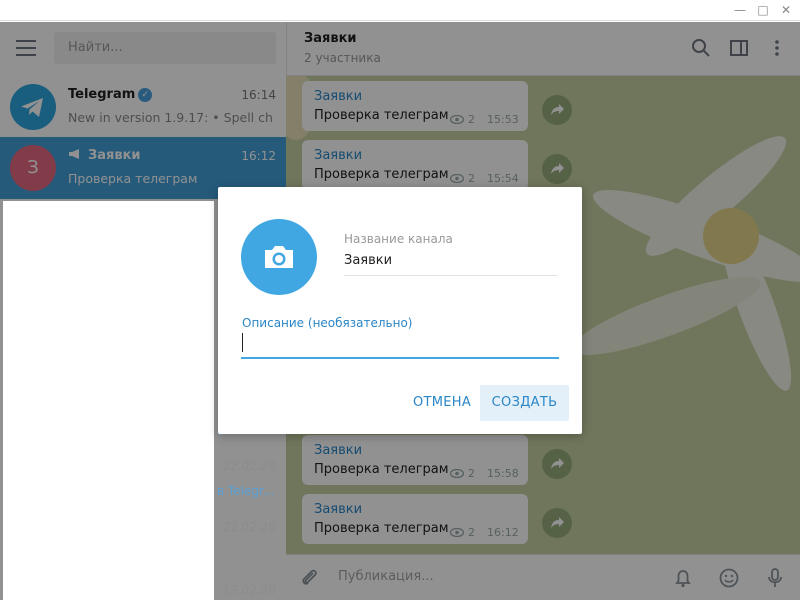  I want to click on cancel-button: ОТМЕНА, so click(442, 403).